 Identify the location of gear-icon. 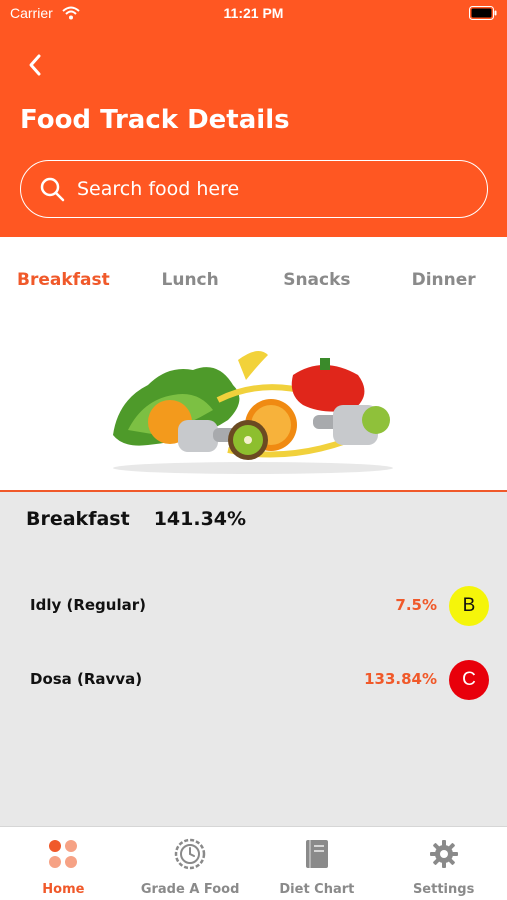
(443, 854).